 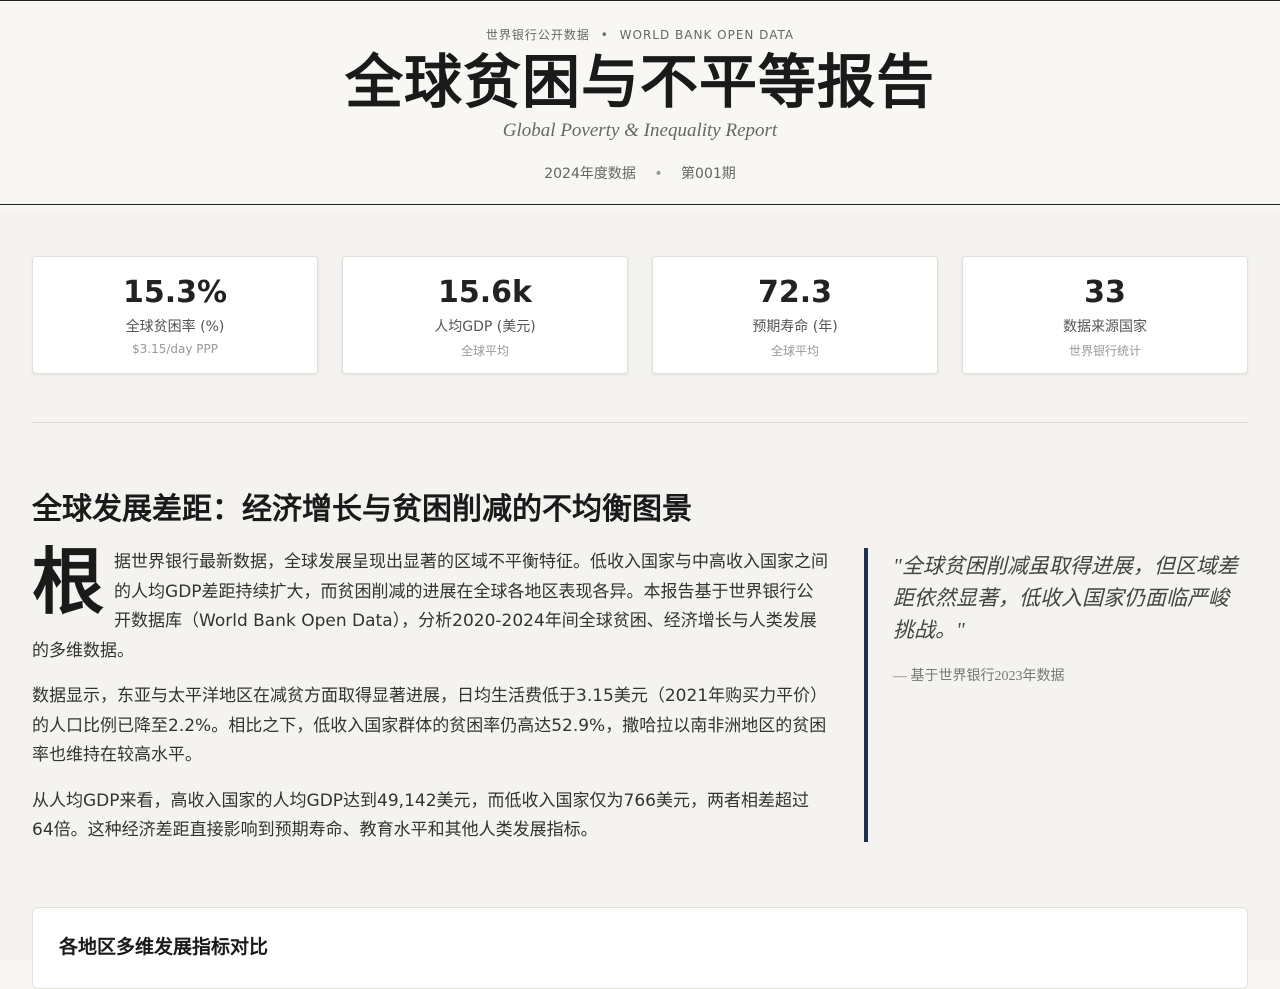 I want to click on stat-label: 预期寿命 (年), so click(x=795, y=327).